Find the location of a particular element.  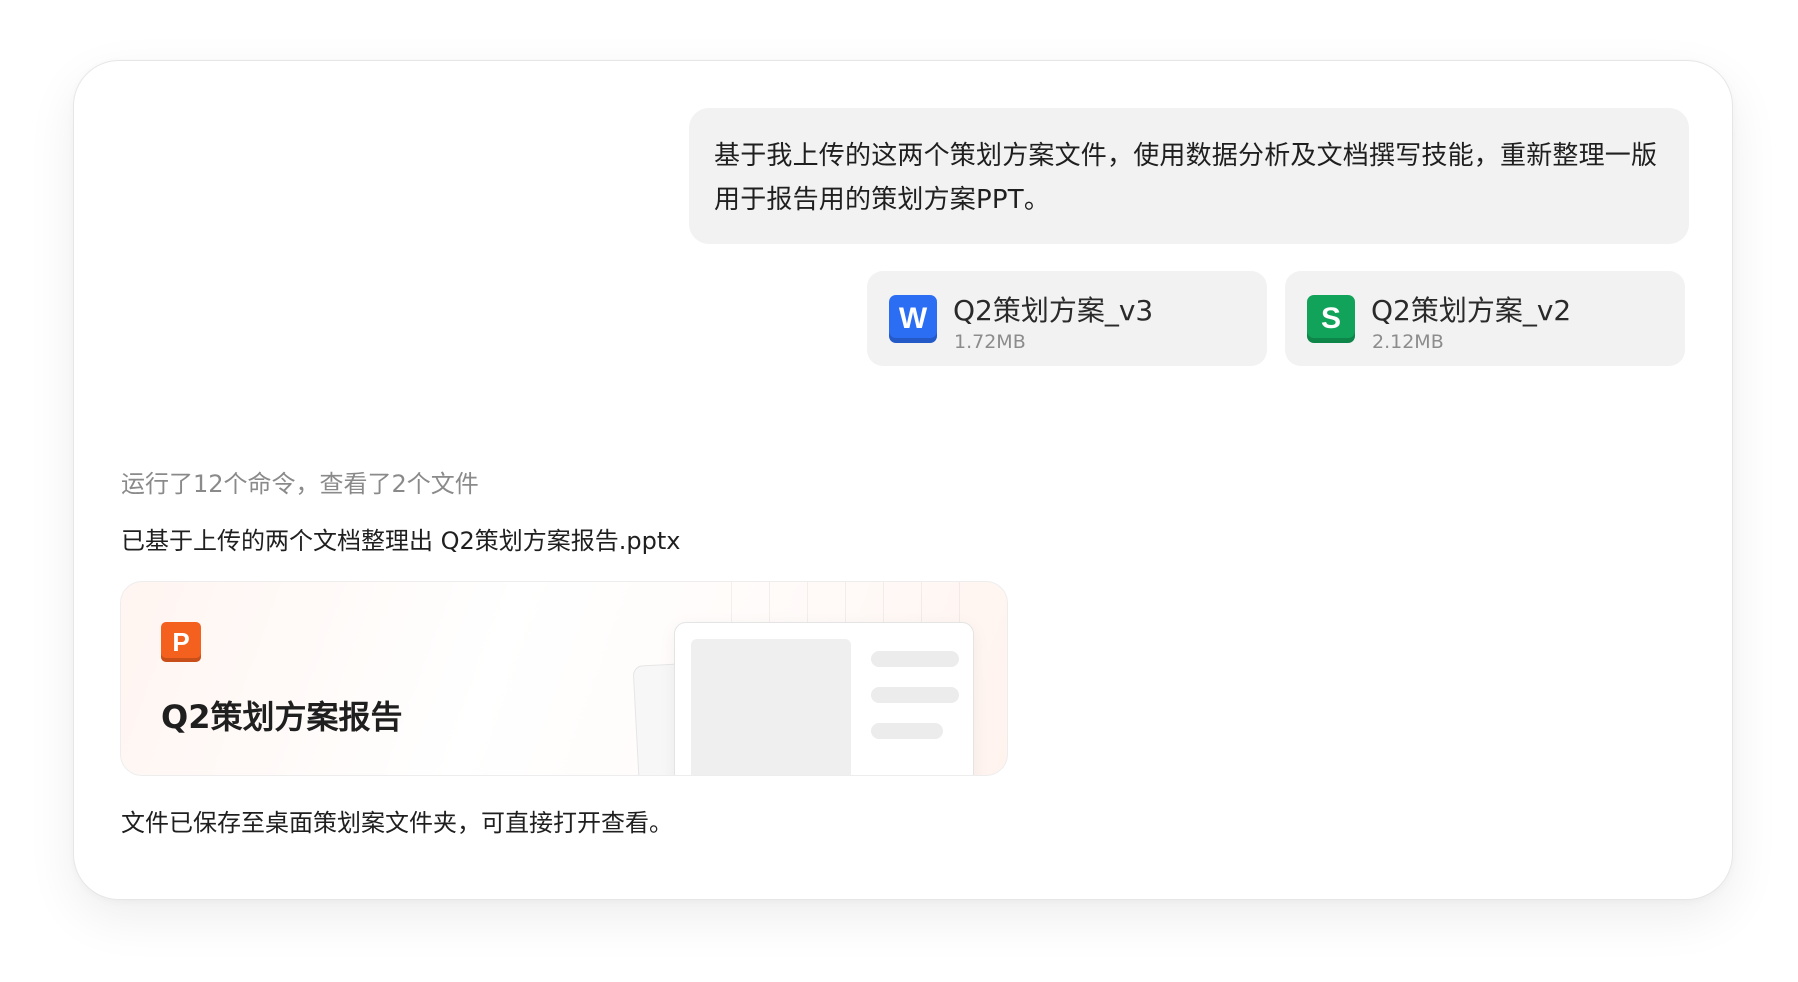

attachment-size: 2.12MB is located at coordinates (1408, 342).